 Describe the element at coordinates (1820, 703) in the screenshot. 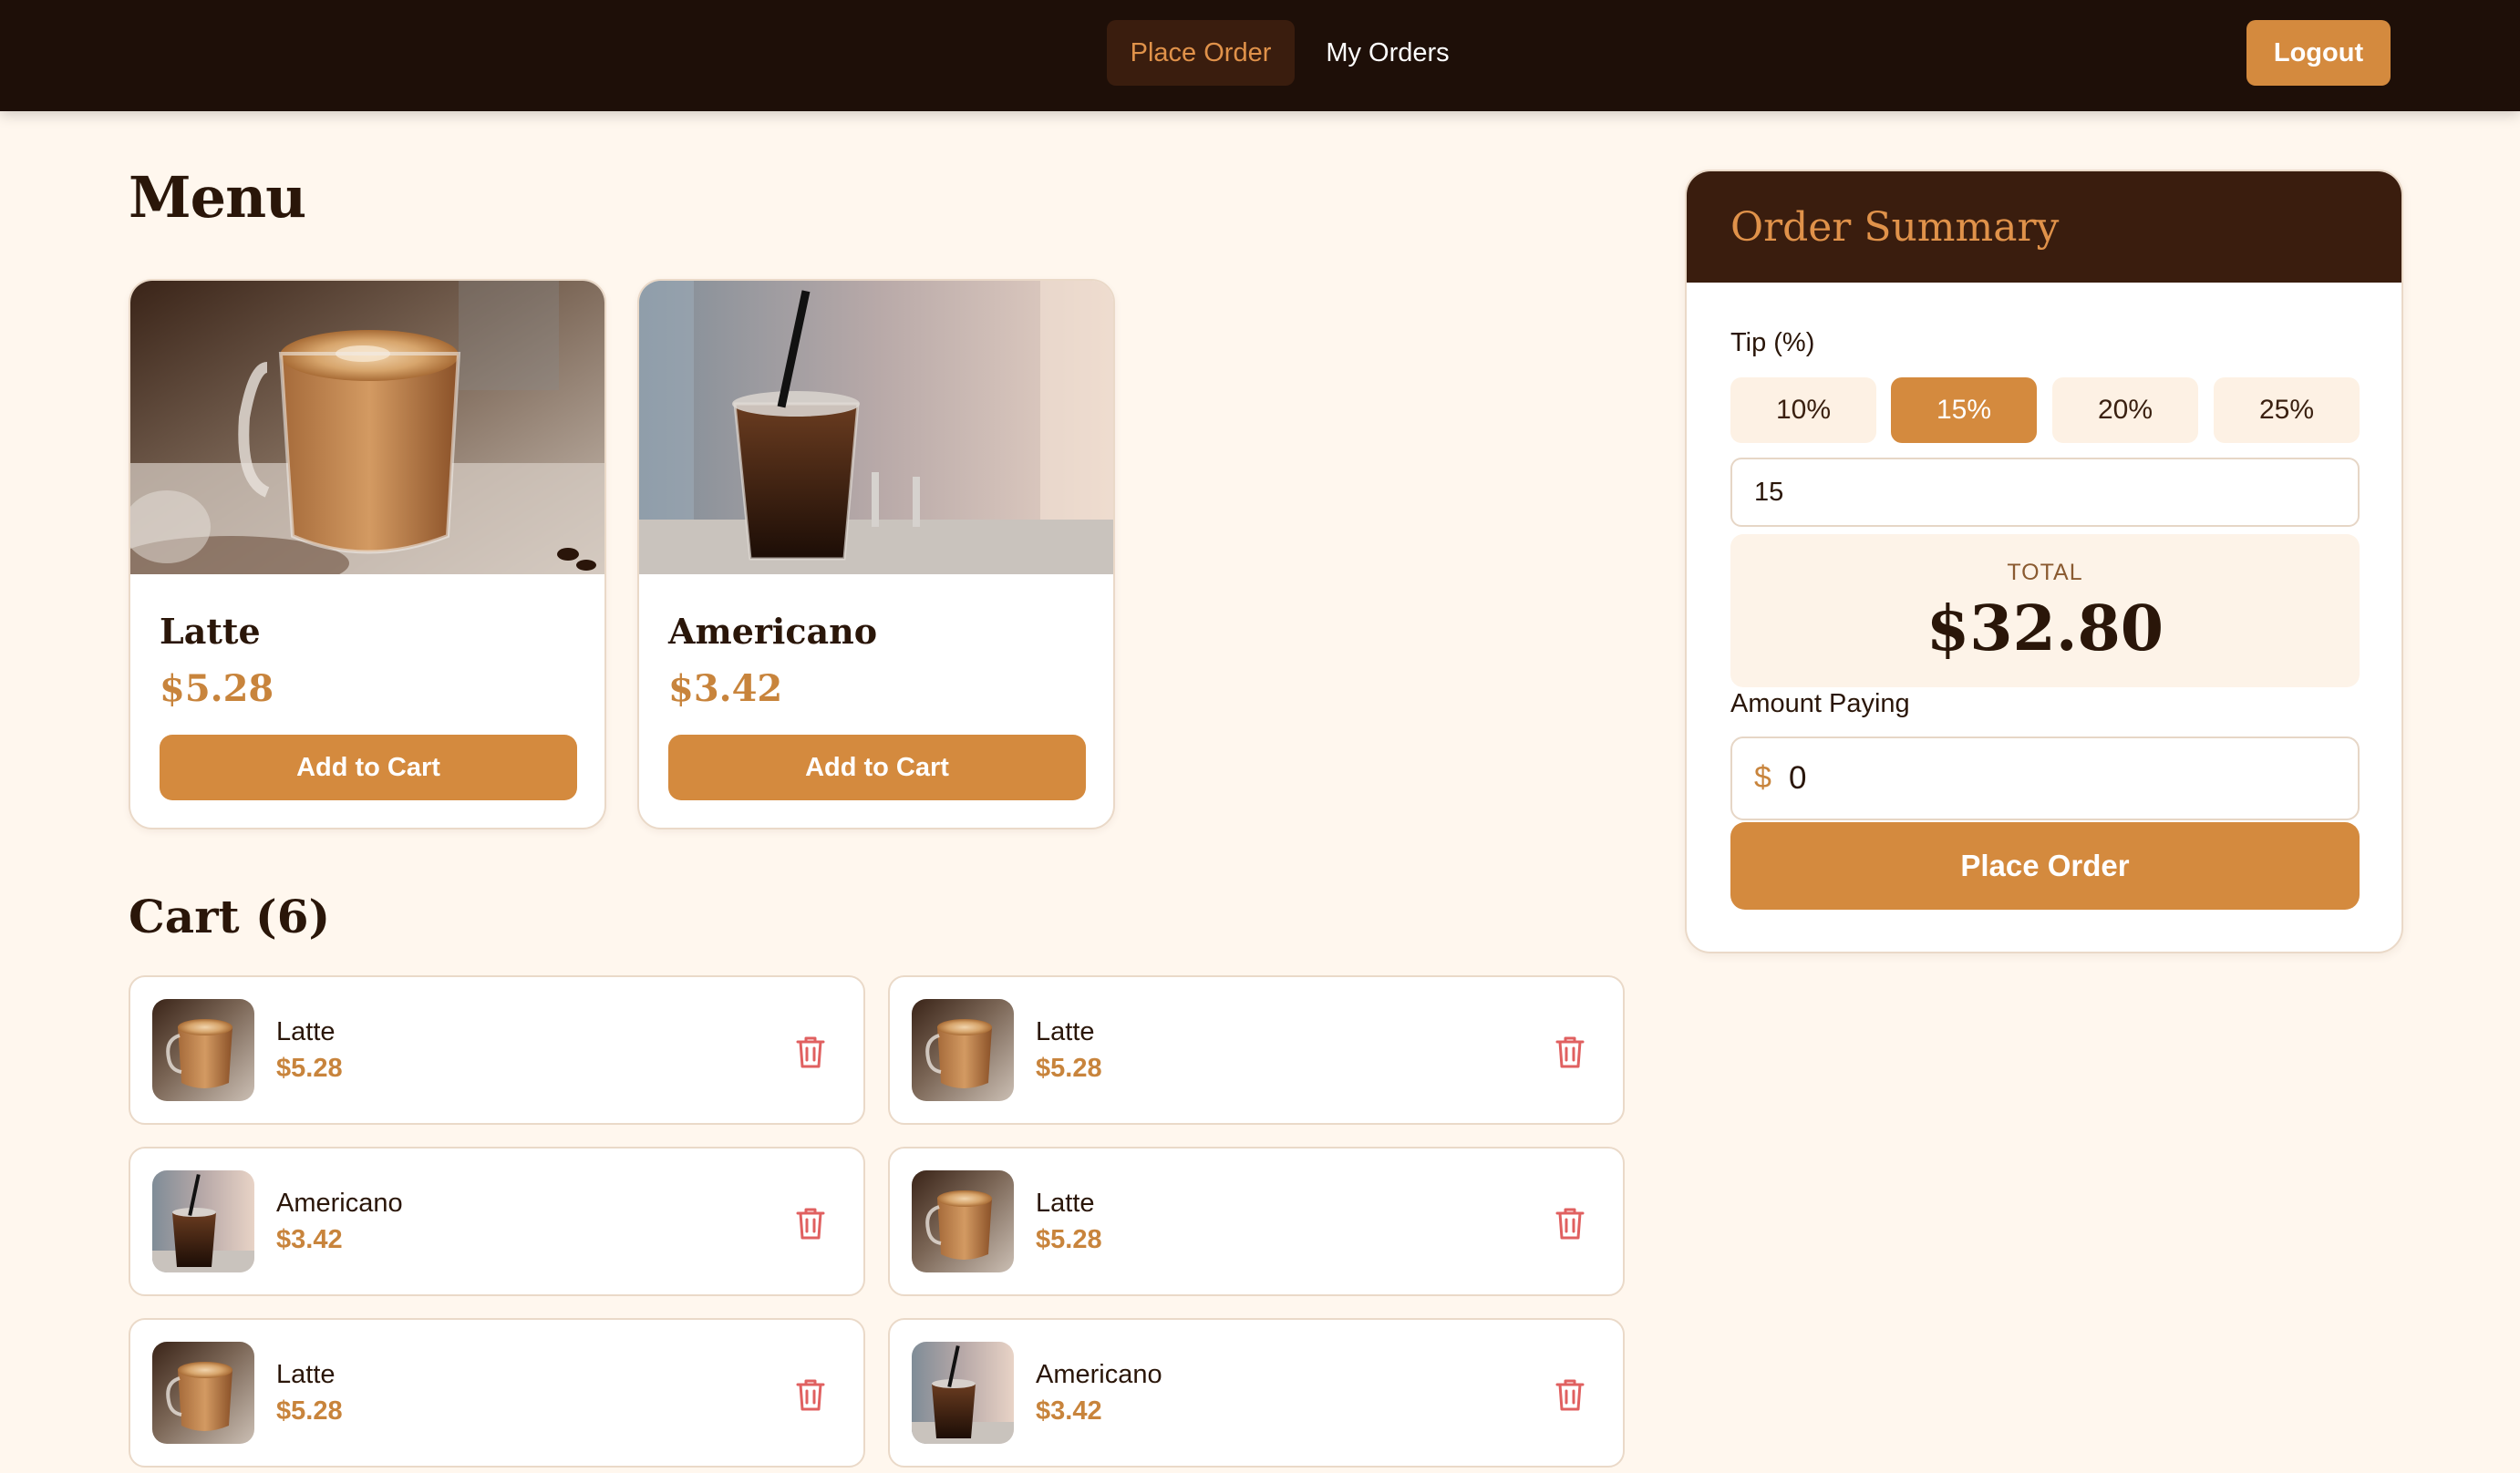

I see `amount-paying-label: Amount Paying` at that location.